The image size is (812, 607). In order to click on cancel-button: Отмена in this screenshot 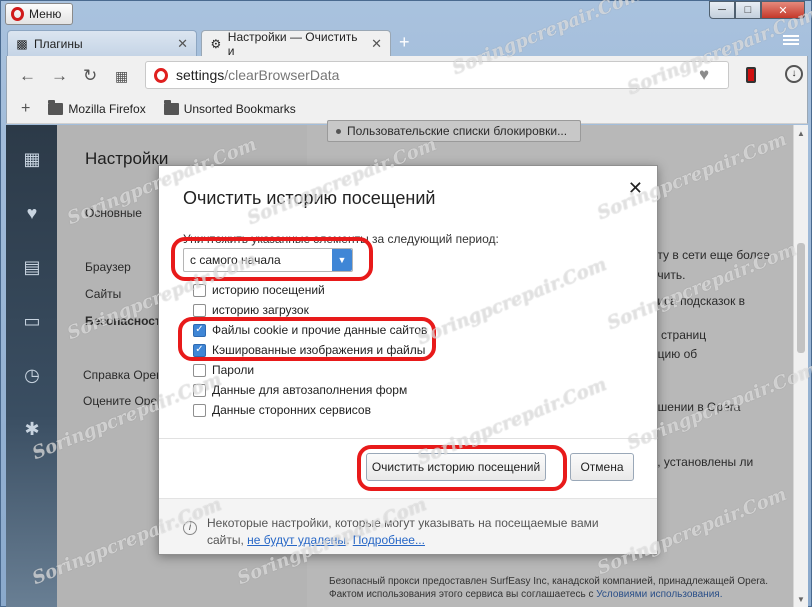, I will do `click(602, 467)`.